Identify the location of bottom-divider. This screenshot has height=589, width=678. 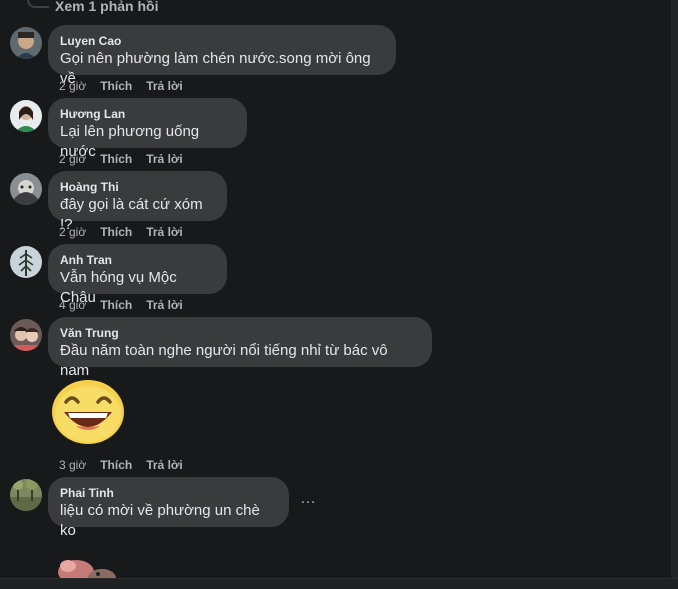
(339, 583).